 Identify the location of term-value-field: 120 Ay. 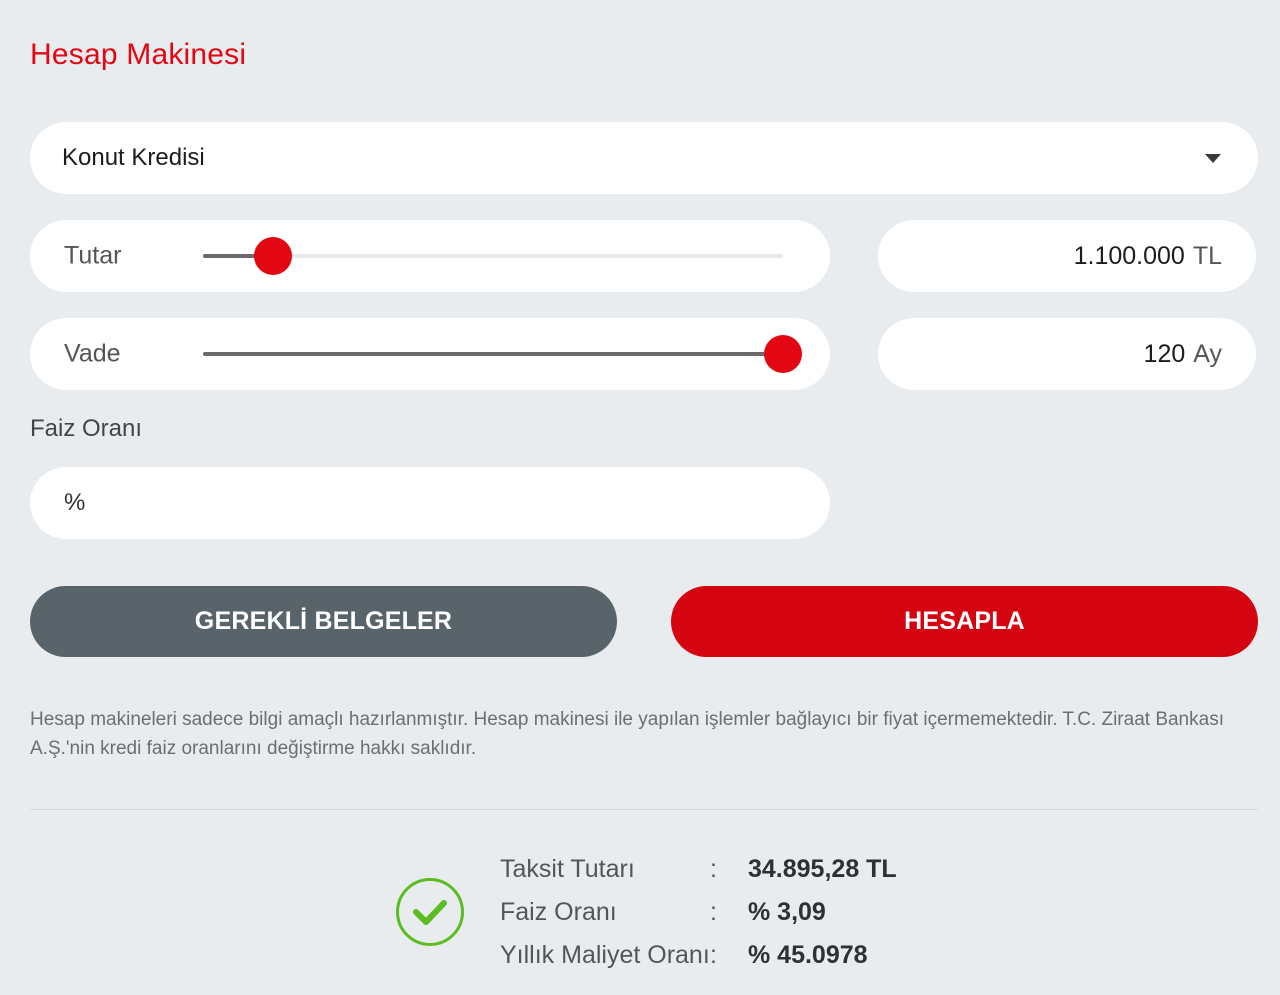
(1067, 354).